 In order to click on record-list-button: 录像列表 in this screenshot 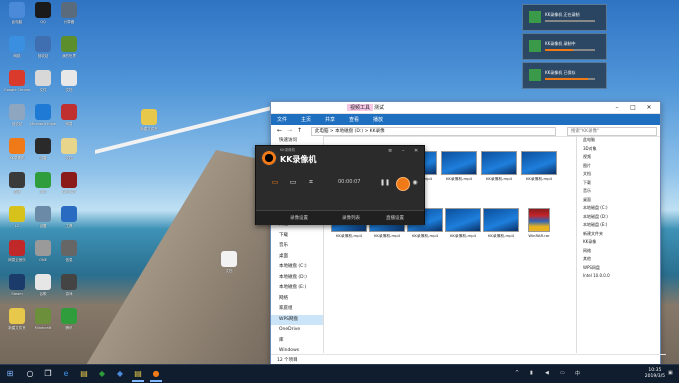, I will do `click(351, 218)`.